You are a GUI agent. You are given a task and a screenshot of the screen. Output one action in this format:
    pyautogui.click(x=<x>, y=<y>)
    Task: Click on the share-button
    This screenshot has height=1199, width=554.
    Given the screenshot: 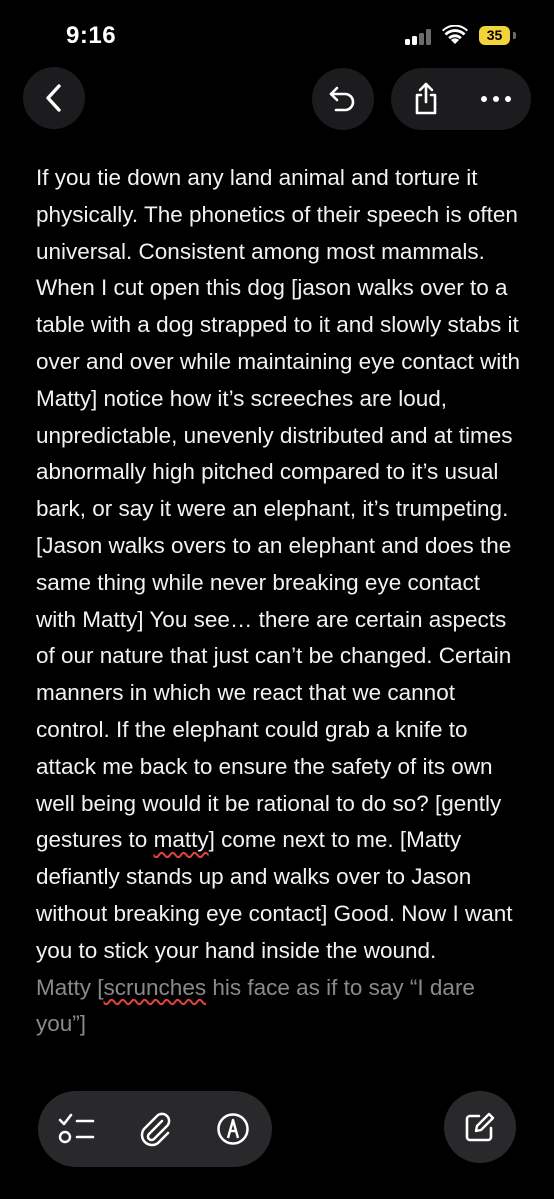 What is the action you would take?
    pyautogui.click(x=426, y=99)
    